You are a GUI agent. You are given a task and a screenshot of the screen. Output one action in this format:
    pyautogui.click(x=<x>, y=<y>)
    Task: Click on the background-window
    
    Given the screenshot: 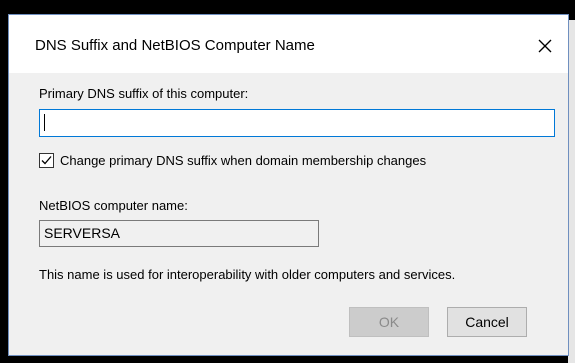 What is the action you would take?
    pyautogui.click(x=571, y=191)
    